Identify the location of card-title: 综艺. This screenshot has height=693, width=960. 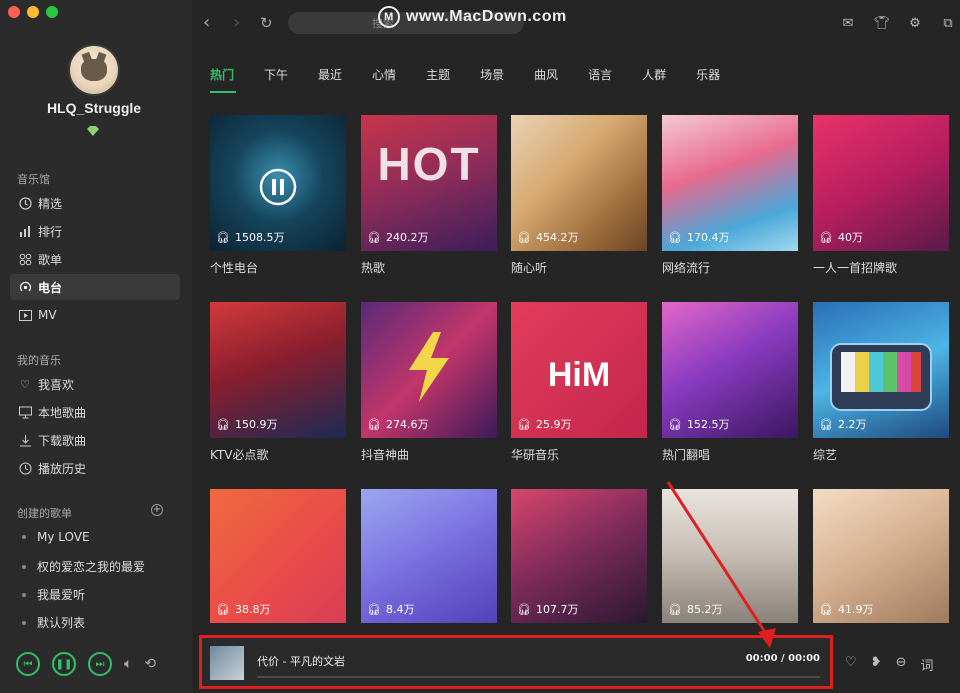
(881, 454).